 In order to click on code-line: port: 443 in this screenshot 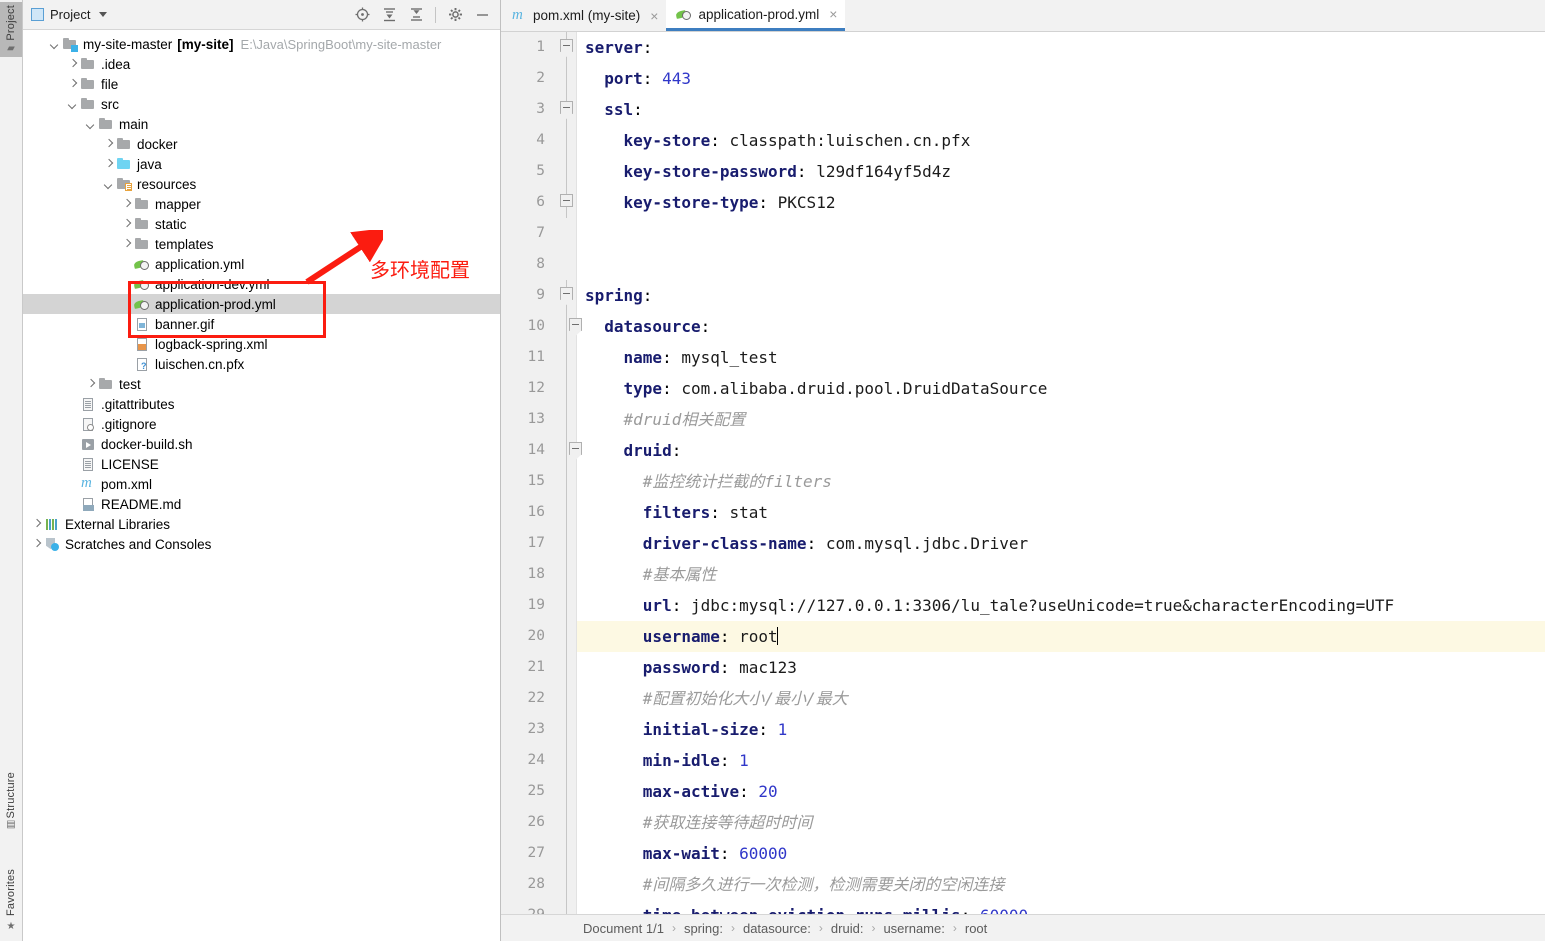, I will do `click(1061, 78)`.